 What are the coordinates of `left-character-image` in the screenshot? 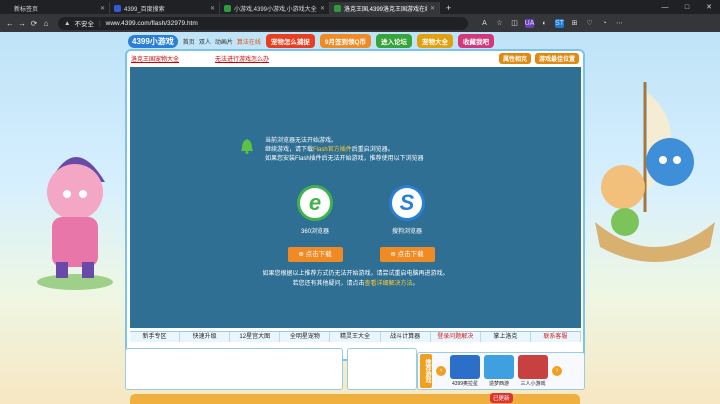 It's located at (75, 223).